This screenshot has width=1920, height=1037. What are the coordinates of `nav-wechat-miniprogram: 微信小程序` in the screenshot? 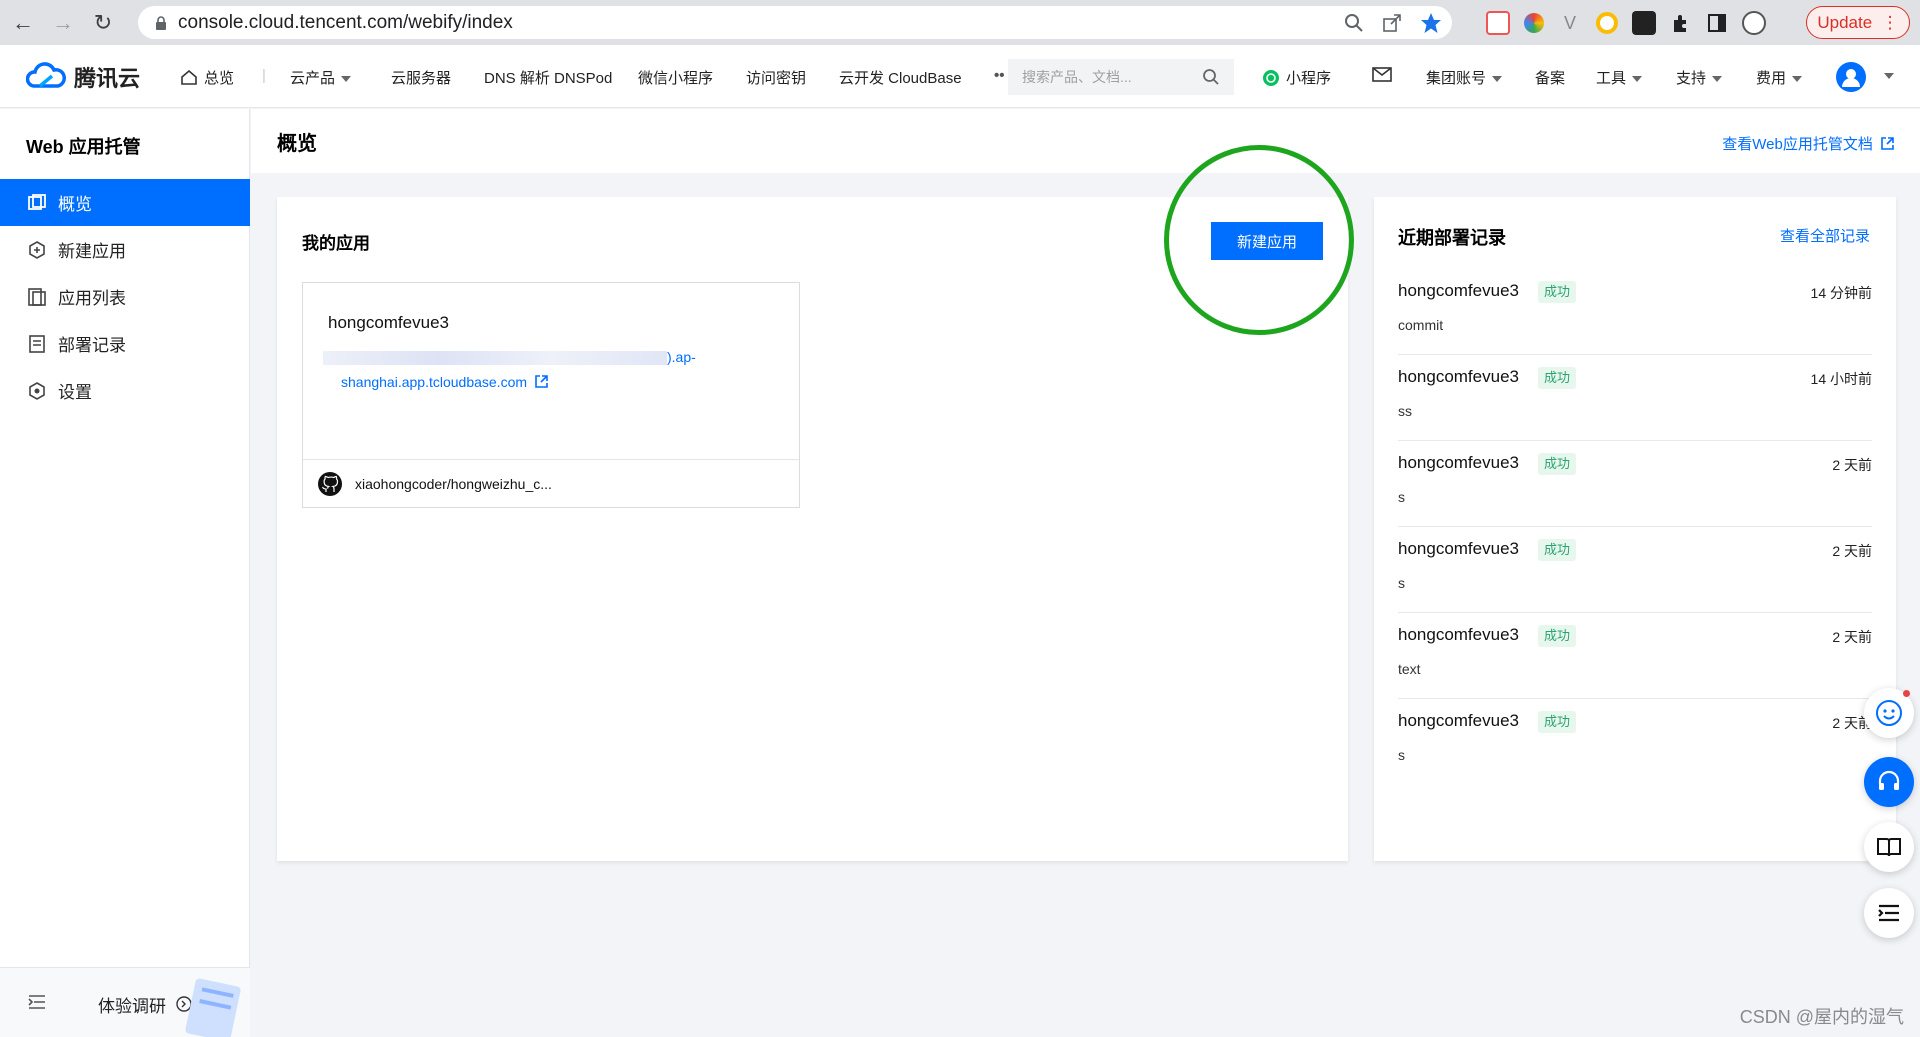 It's located at (675, 77).